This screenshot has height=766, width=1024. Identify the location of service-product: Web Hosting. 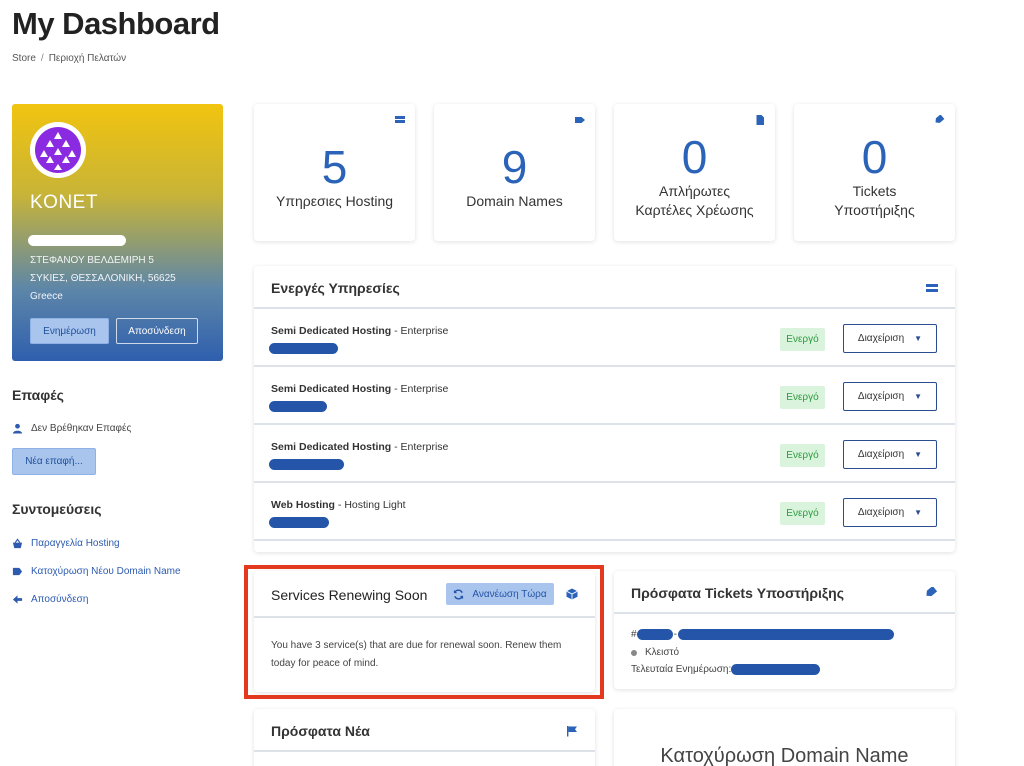
(303, 505).